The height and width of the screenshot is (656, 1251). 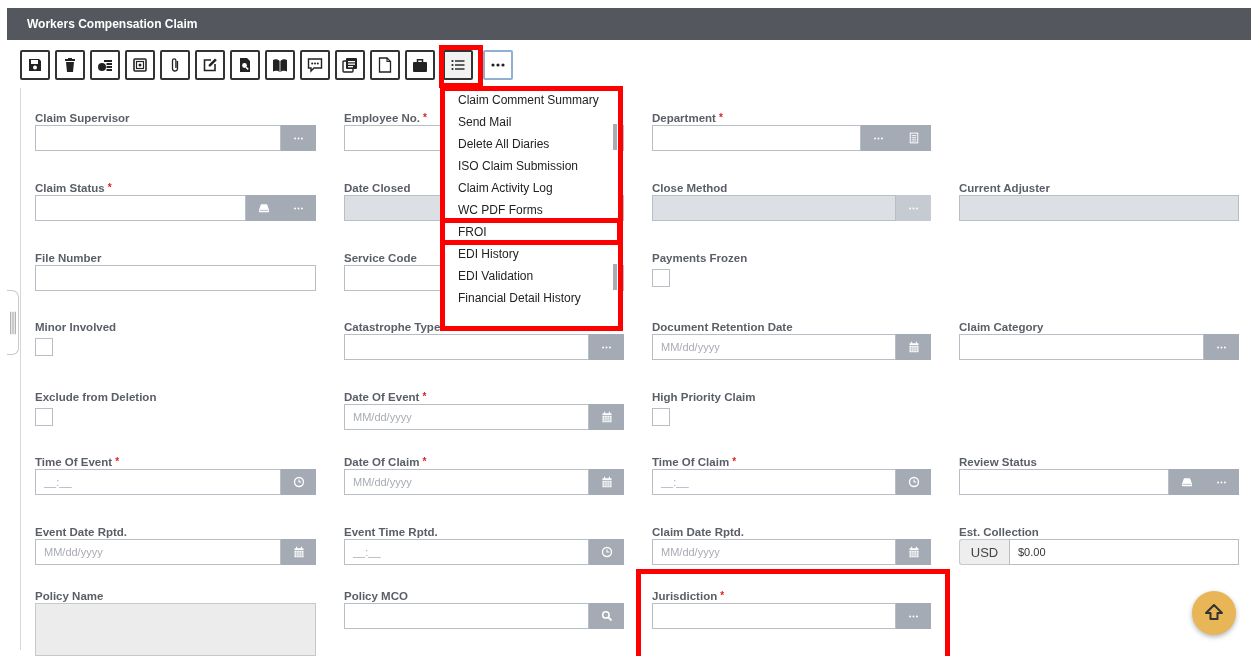 What do you see at coordinates (70, 188) in the screenshot?
I see `field-label: Claim Status` at bounding box center [70, 188].